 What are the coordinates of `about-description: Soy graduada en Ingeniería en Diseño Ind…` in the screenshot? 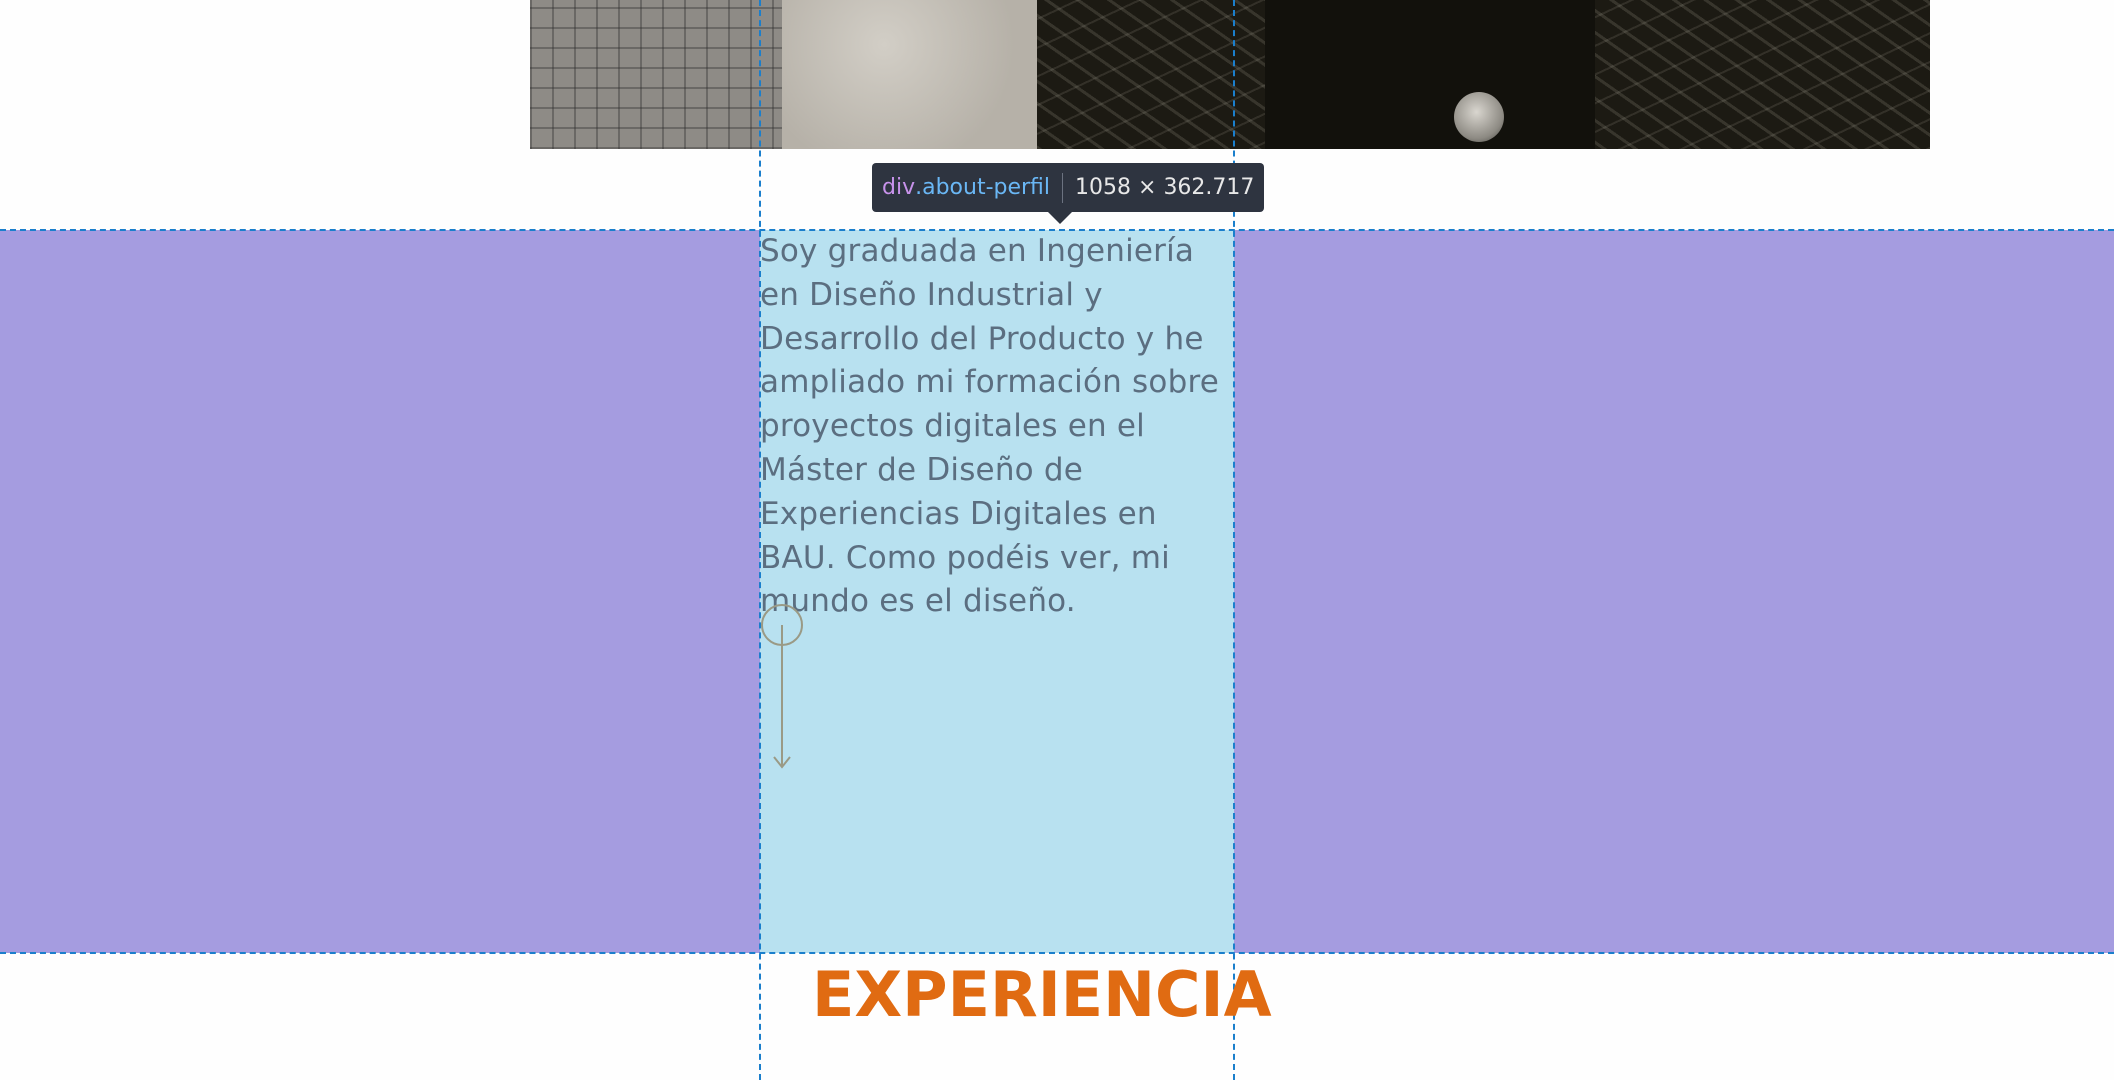 It's located at (989, 426).